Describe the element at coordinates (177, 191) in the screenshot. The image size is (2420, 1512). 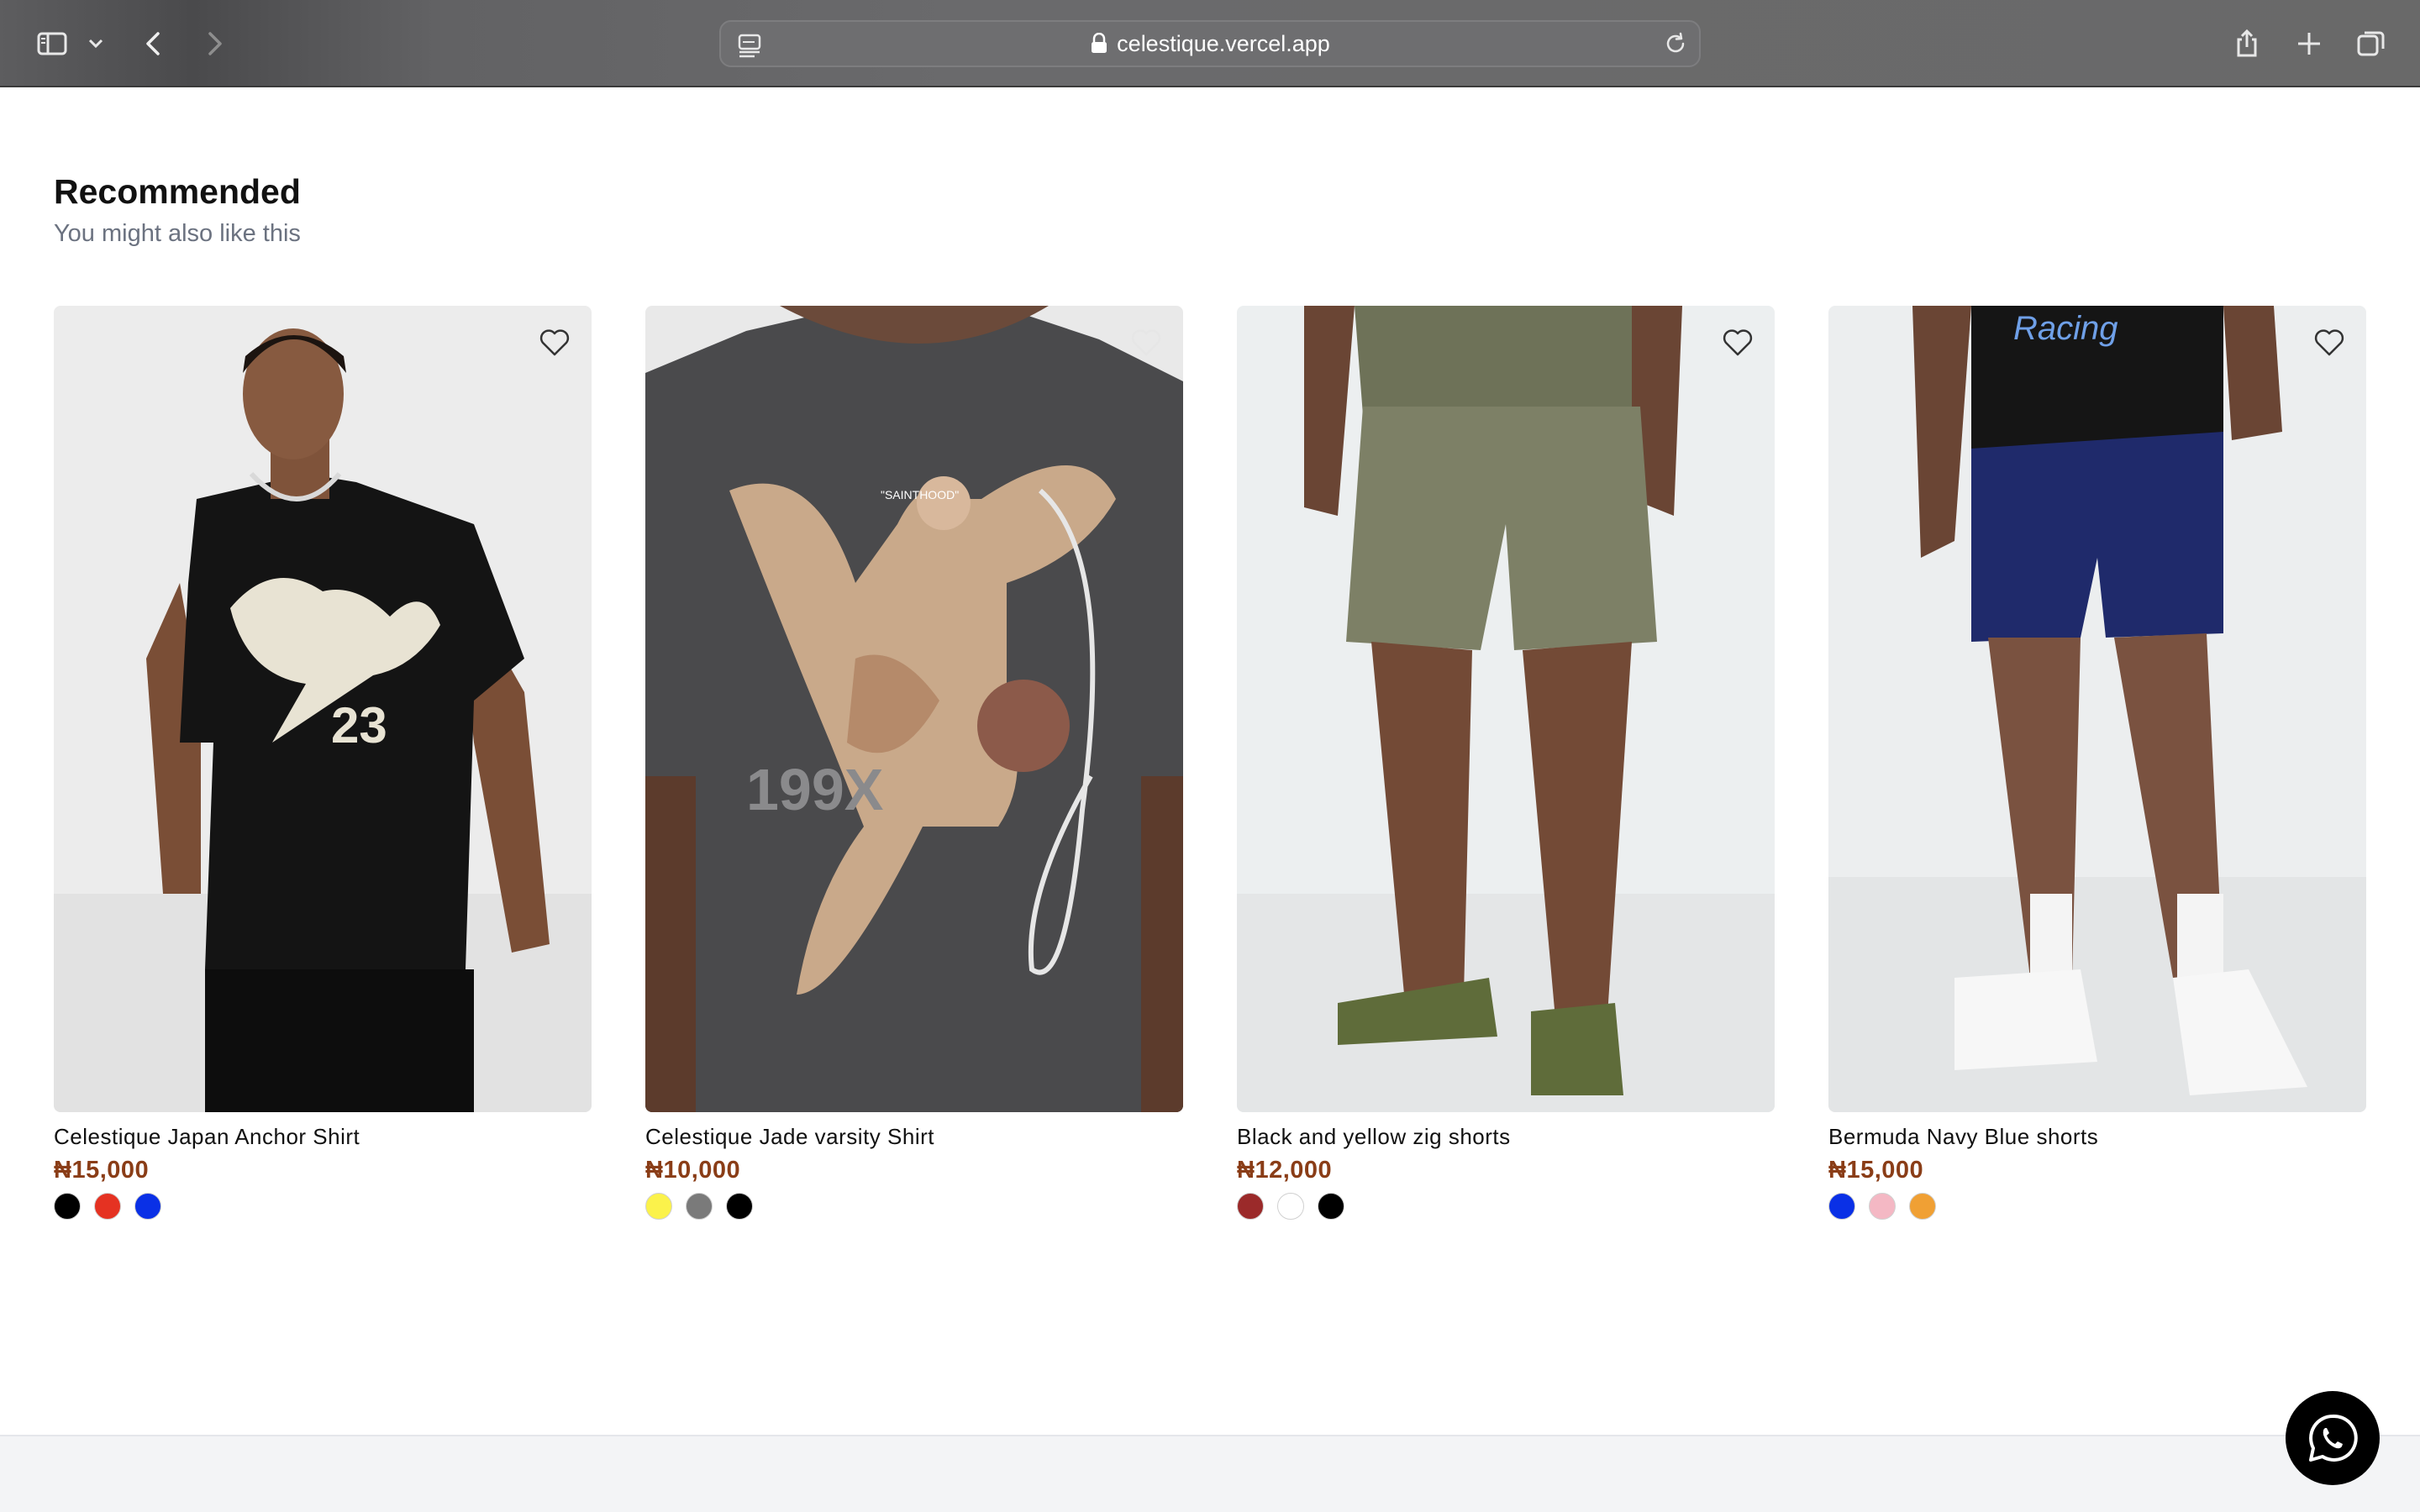
I see `section-title: Recommended` at that location.